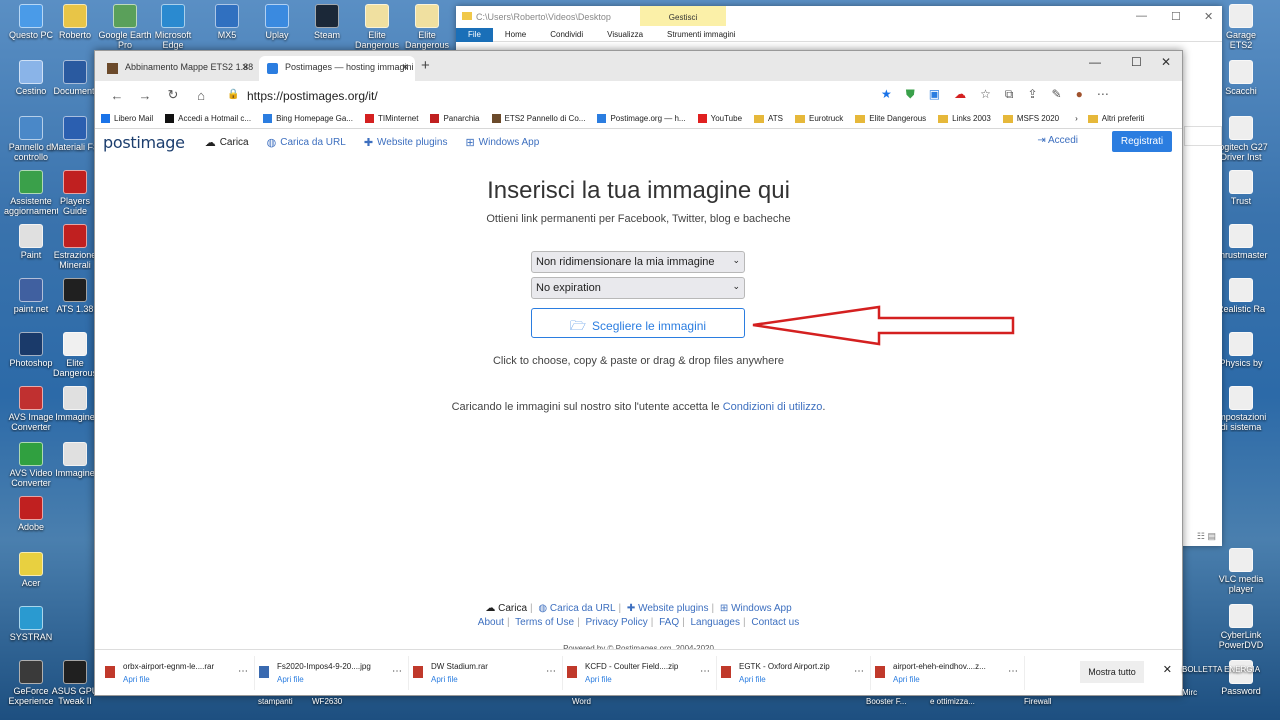 The image size is (1280, 720). Describe the element at coordinates (75, 27) in the screenshot. I see `desktop-icon: Roberto` at that location.